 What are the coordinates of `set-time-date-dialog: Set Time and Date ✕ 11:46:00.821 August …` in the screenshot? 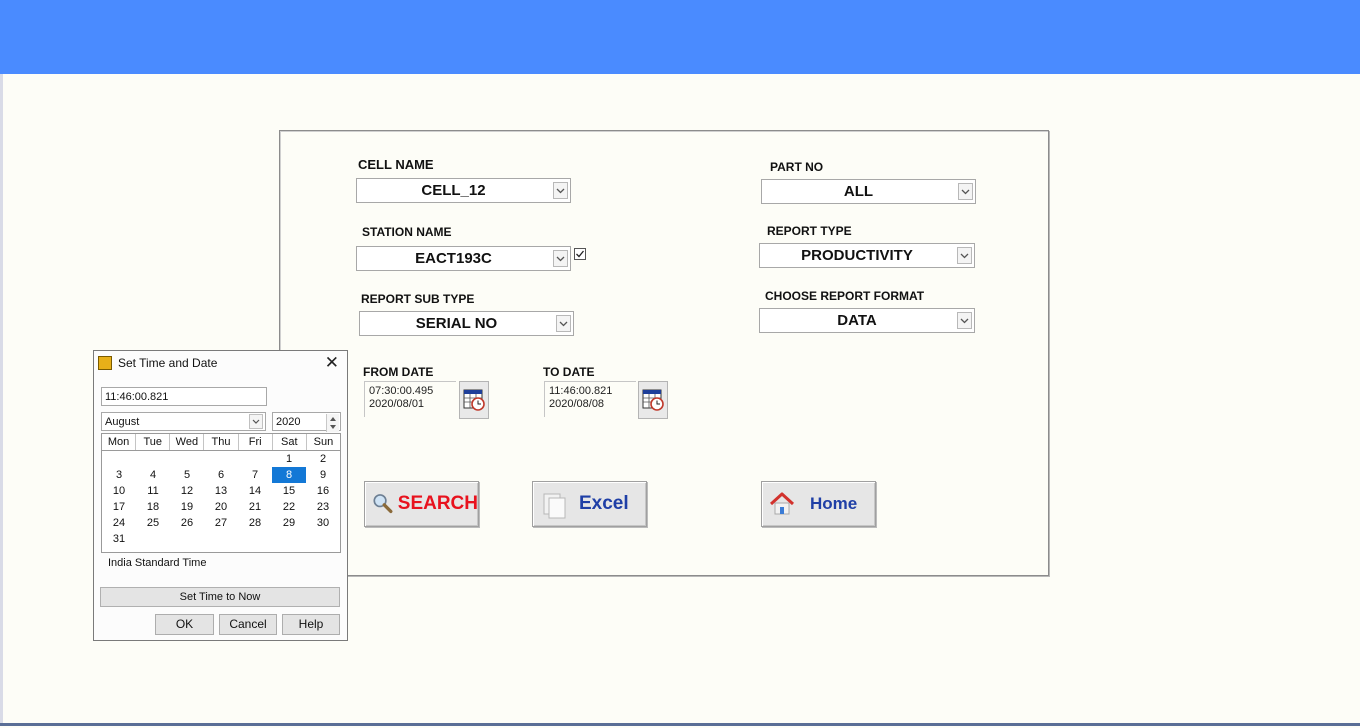 It's located at (220, 495).